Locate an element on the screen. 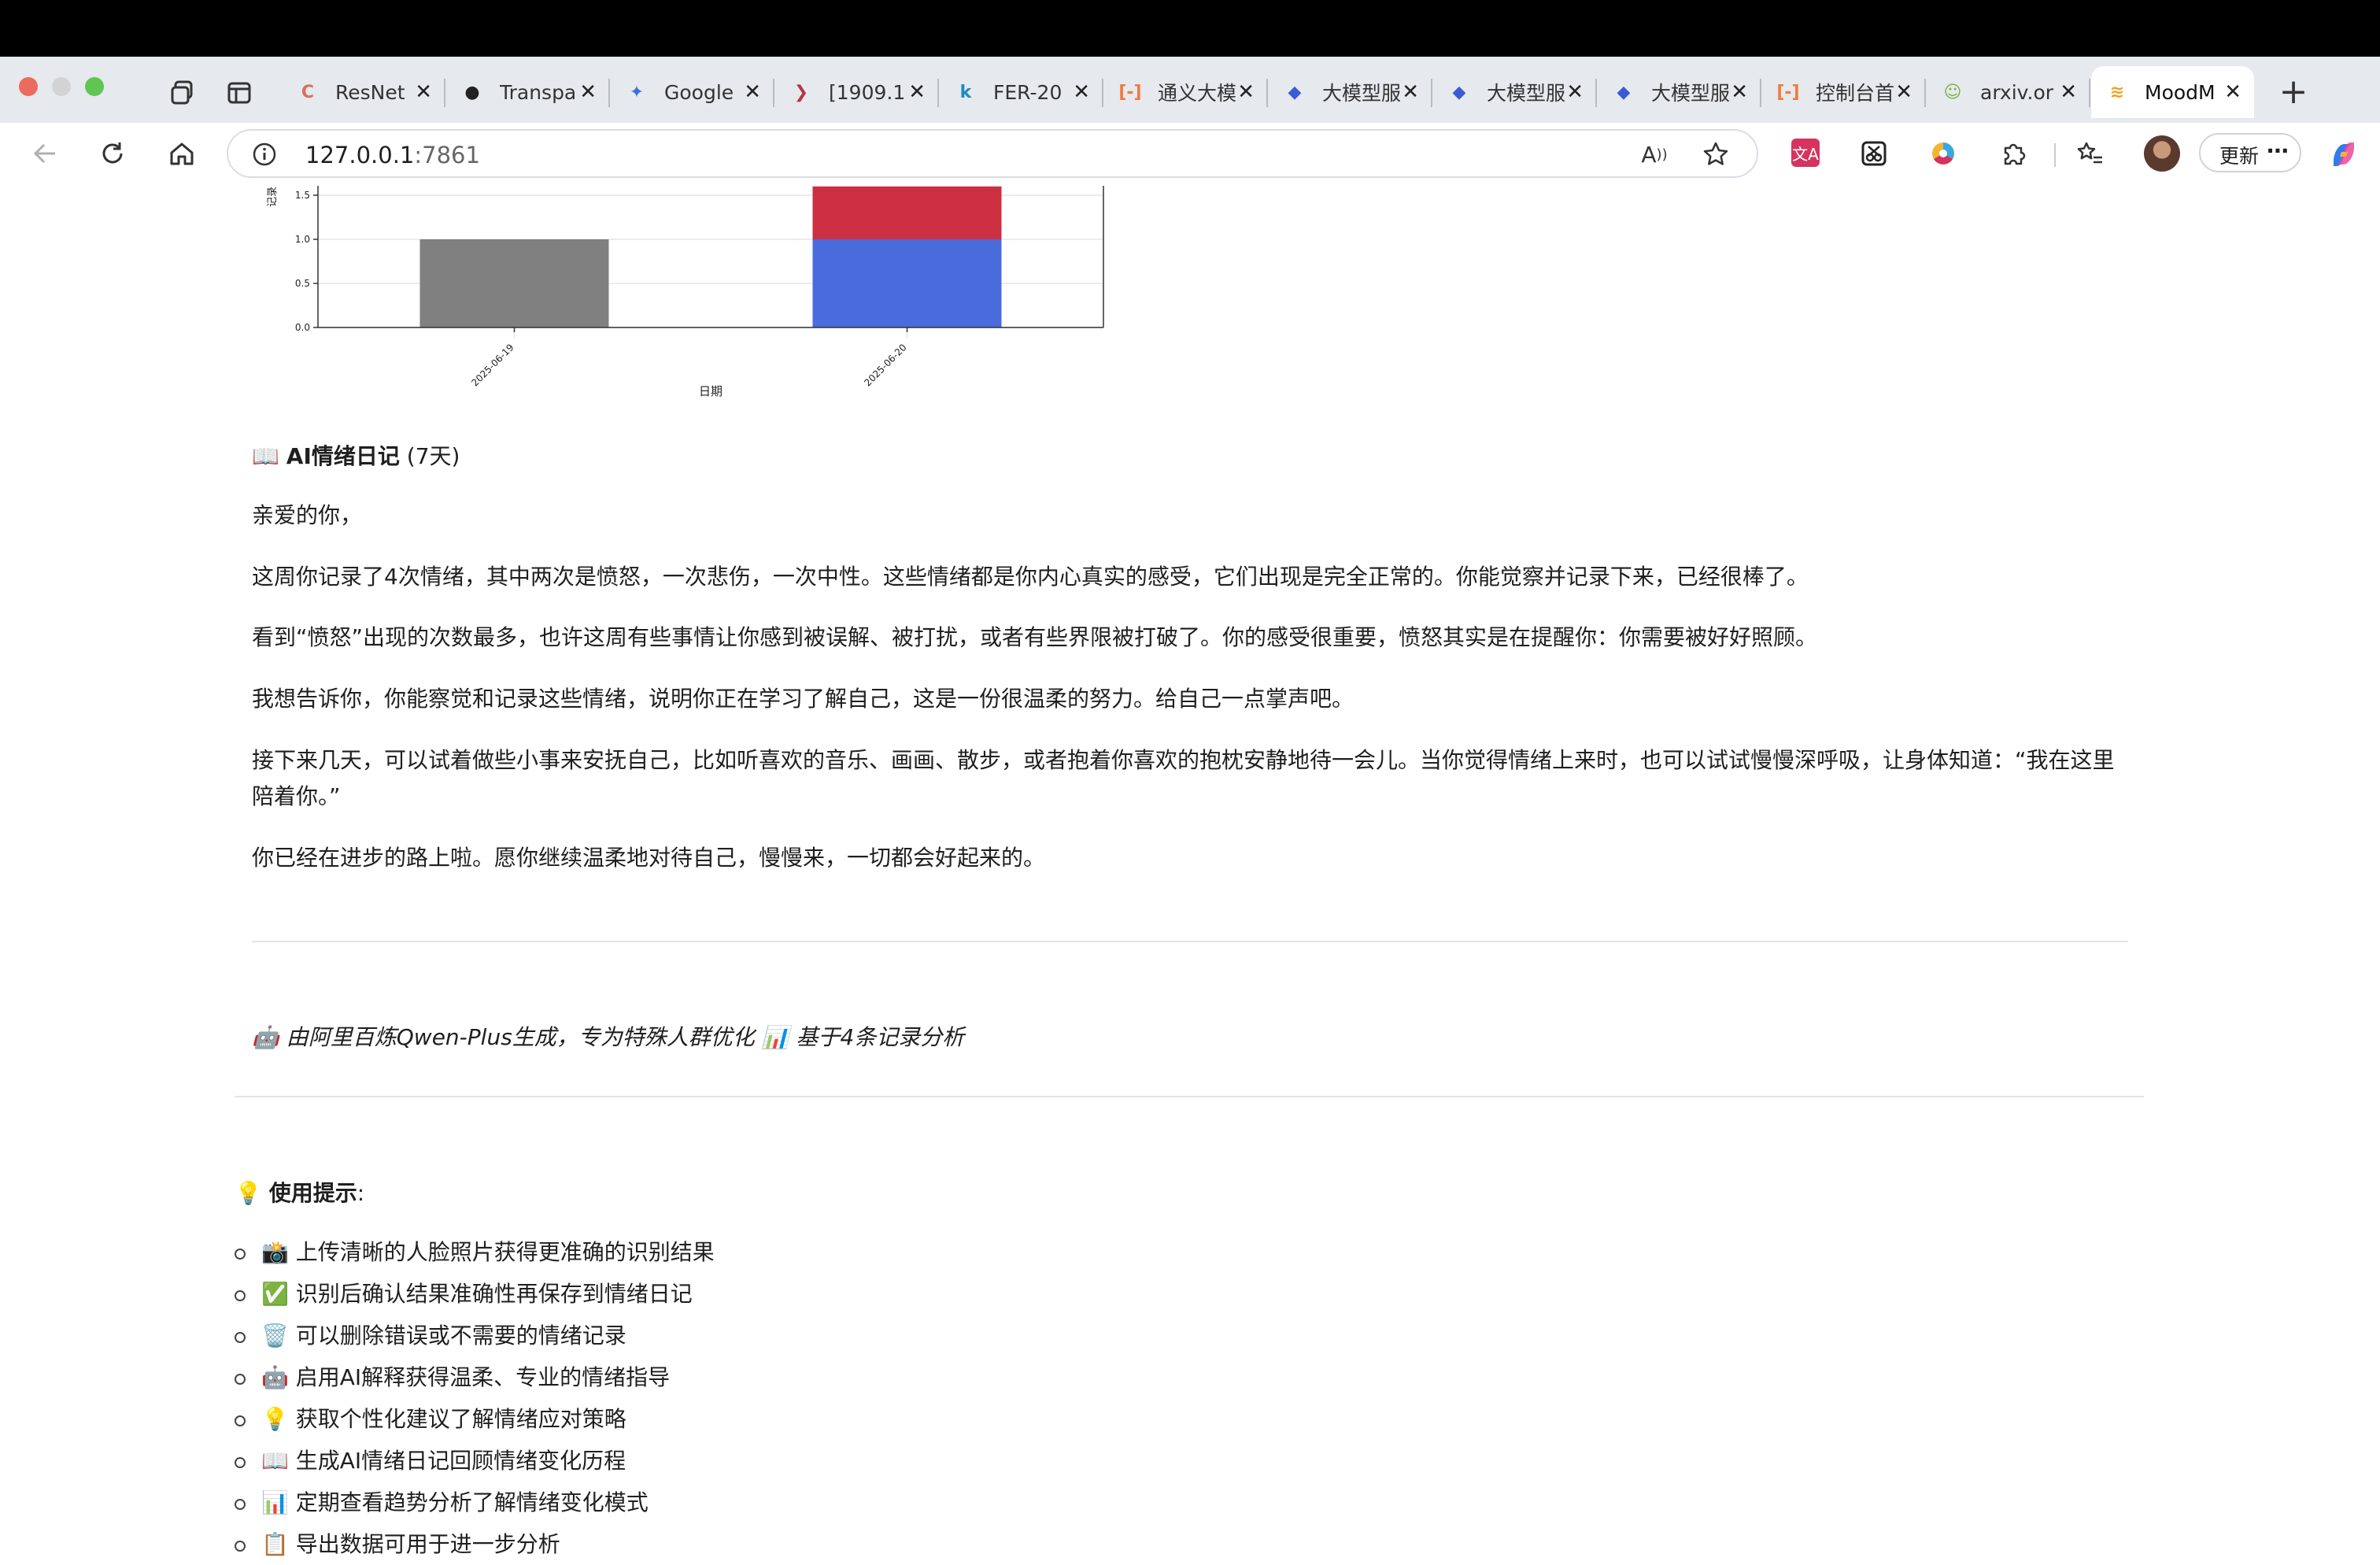 This screenshot has height=1565, width=2380. emotion-trend-chart: 0.0 0.5 1.0 1.5 2025-06-19 2025-06-20 日期 记录 is located at coordinates (714, 299).